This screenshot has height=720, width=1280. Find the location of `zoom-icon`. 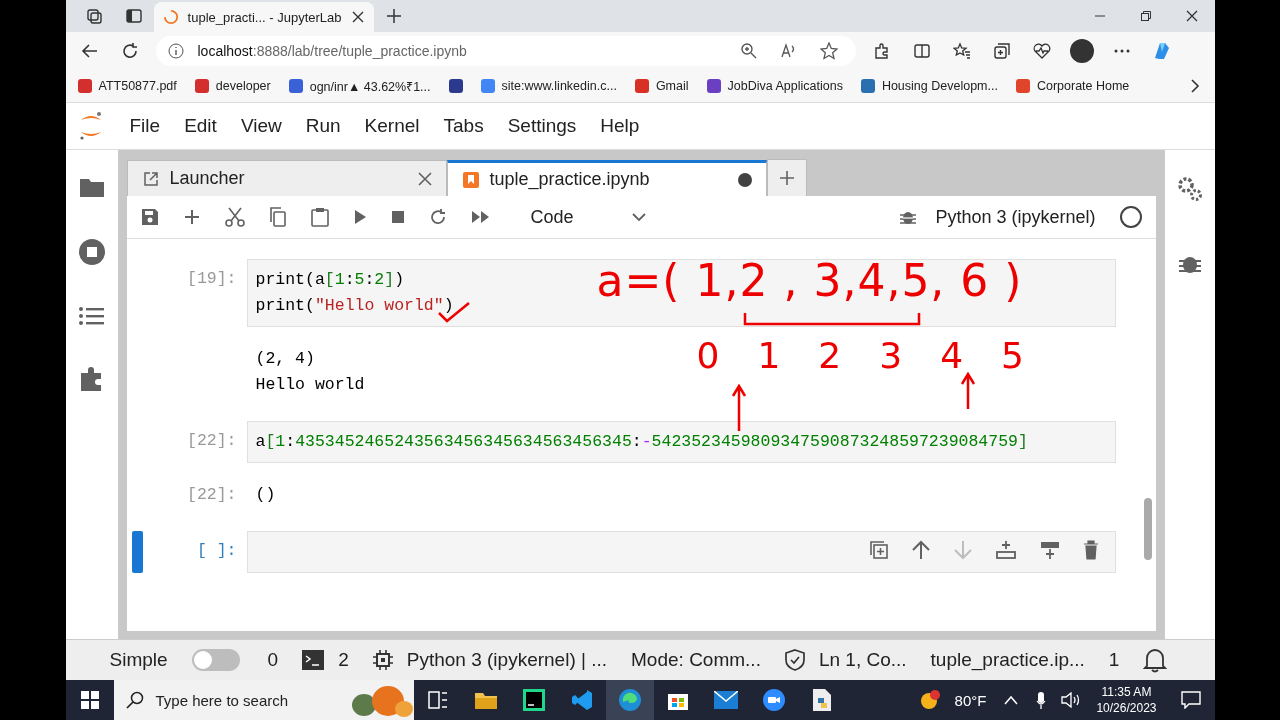

zoom-icon is located at coordinates (748, 51).